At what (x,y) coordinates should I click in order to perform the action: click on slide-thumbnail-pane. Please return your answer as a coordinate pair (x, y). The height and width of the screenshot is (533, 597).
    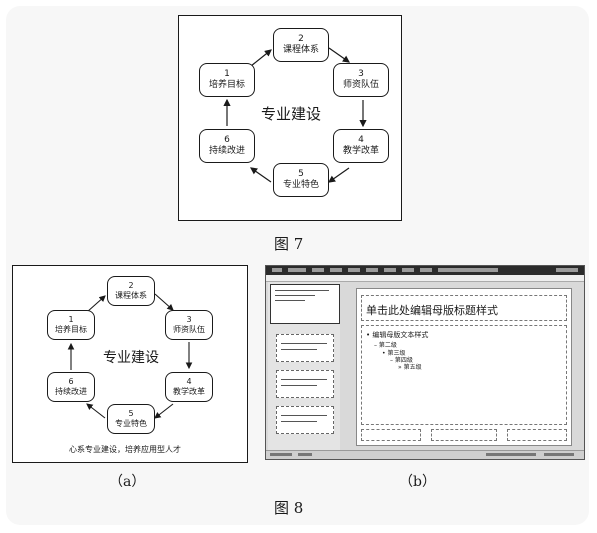
    Looking at the image, I should click on (304, 366).